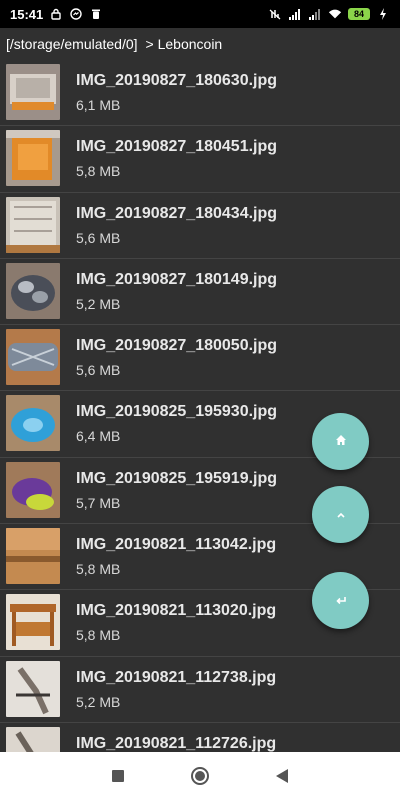 The width and height of the screenshot is (400, 800). I want to click on back-triangle-icon, so click(282, 776).